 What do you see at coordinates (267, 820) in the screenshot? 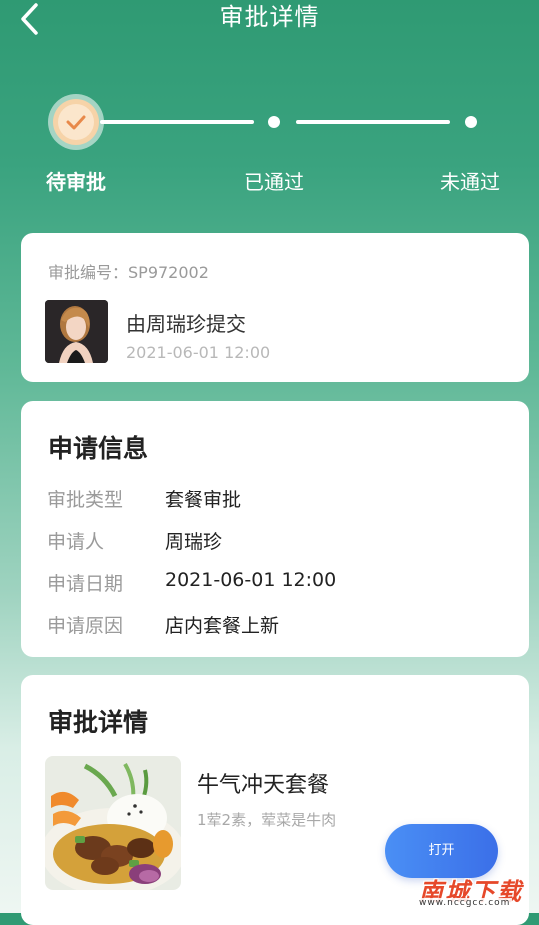
I see `meal-description: 1荤2素，荤菜是牛肉` at bounding box center [267, 820].